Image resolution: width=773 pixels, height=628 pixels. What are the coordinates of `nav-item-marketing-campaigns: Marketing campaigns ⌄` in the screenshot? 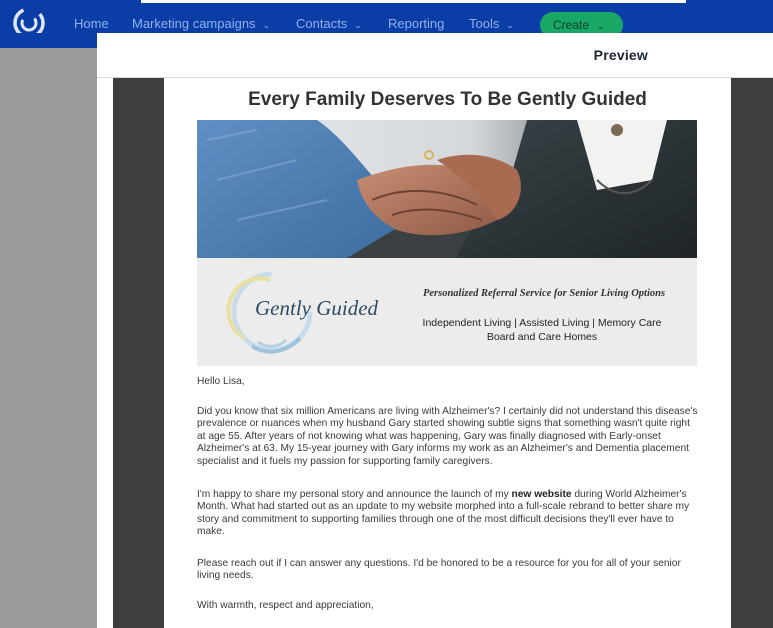 It's located at (201, 23).